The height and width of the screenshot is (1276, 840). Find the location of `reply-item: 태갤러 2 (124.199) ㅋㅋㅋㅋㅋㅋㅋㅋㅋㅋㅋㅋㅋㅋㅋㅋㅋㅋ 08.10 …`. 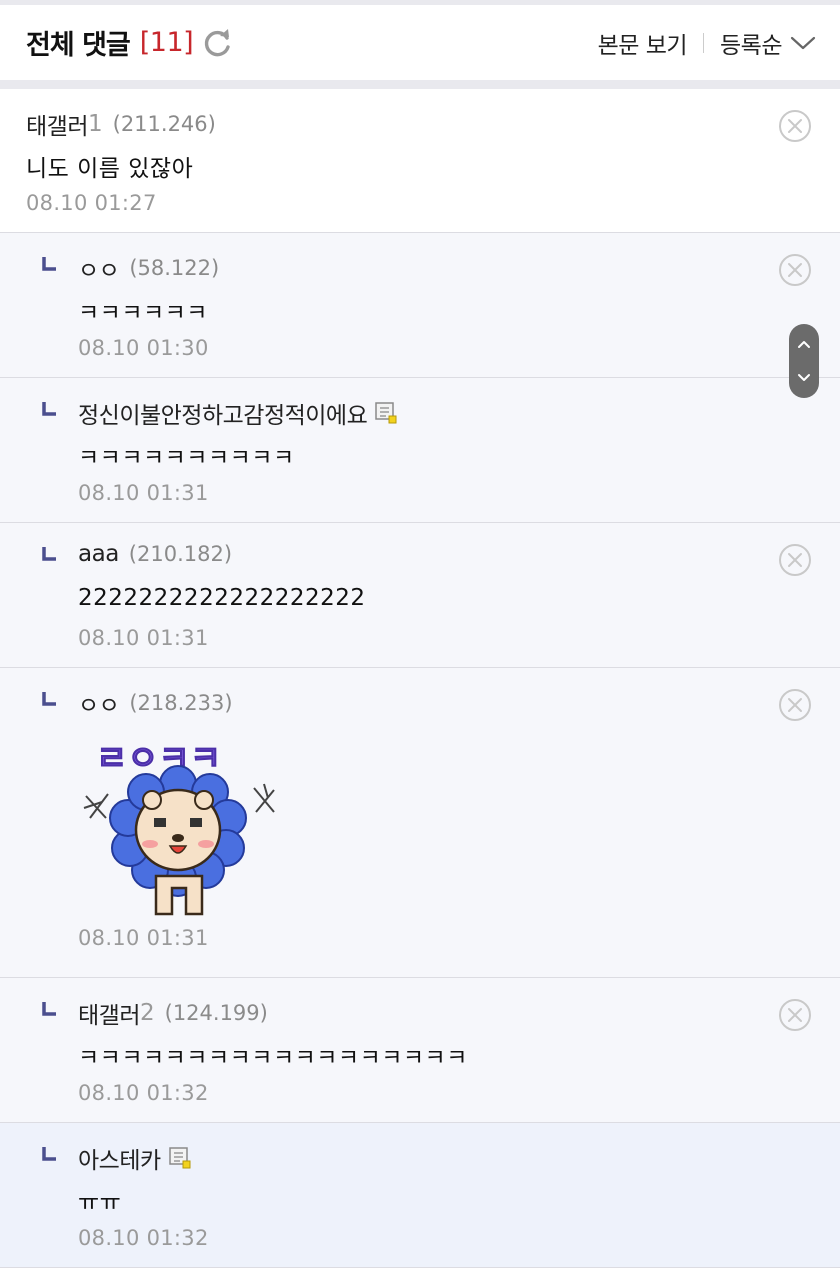

reply-item: 태갤러 2 (124.199) ㅋㅋㅋㅋㅋㅋㅋㅋㅋㅋㅋㅋㅋㅋㅋㅋㅋㅋ 08.10 … is located at coordinates (420, 1050).